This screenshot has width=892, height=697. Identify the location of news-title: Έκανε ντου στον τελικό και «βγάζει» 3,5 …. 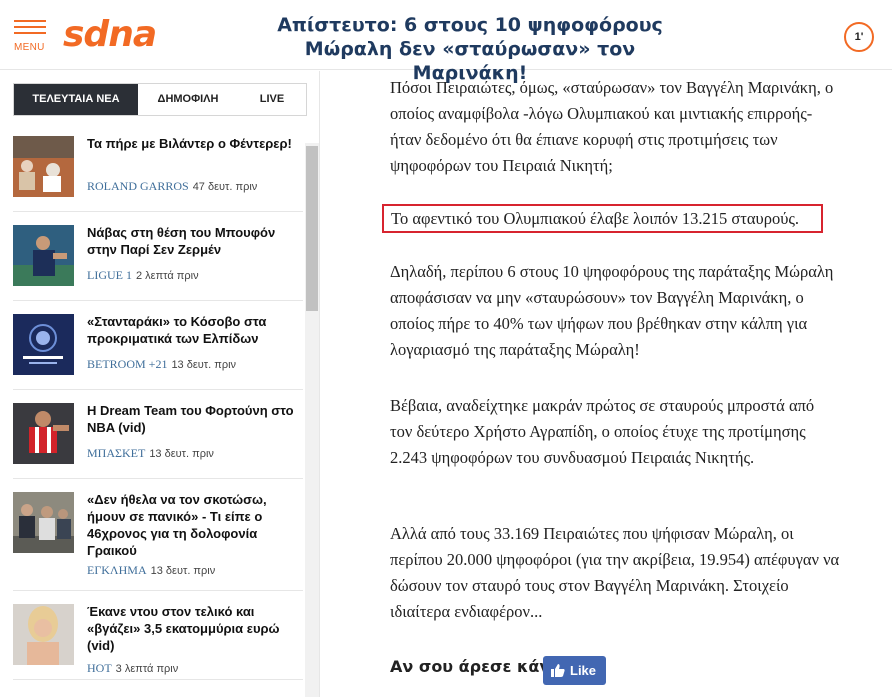
(193, 628).